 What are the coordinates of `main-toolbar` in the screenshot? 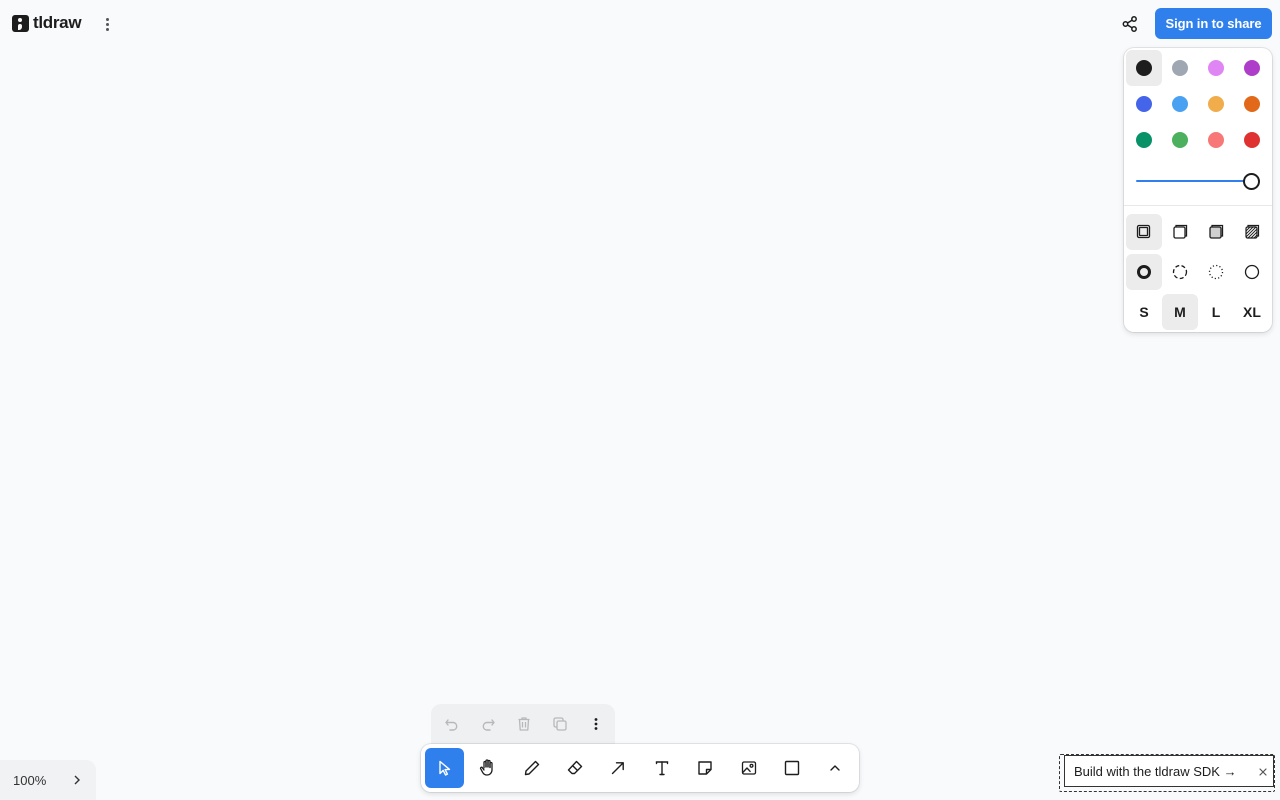 It's located at (640, 768).